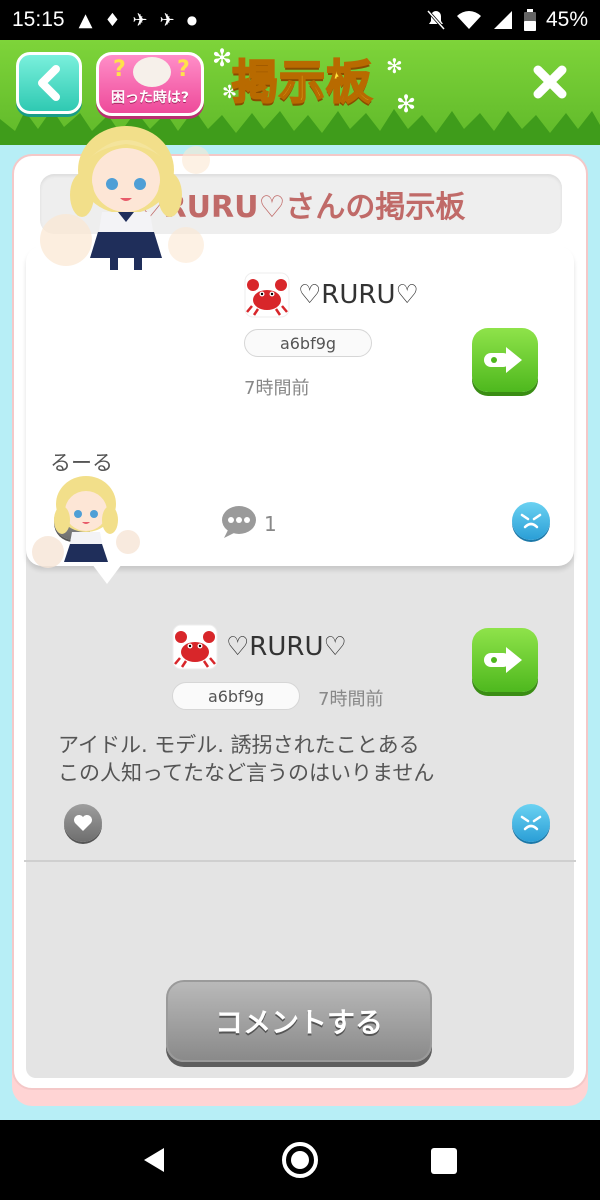 The height and width of the screenshot is (1200, 600). I want to click on comment-button: コメントする, so click(299, 1021).